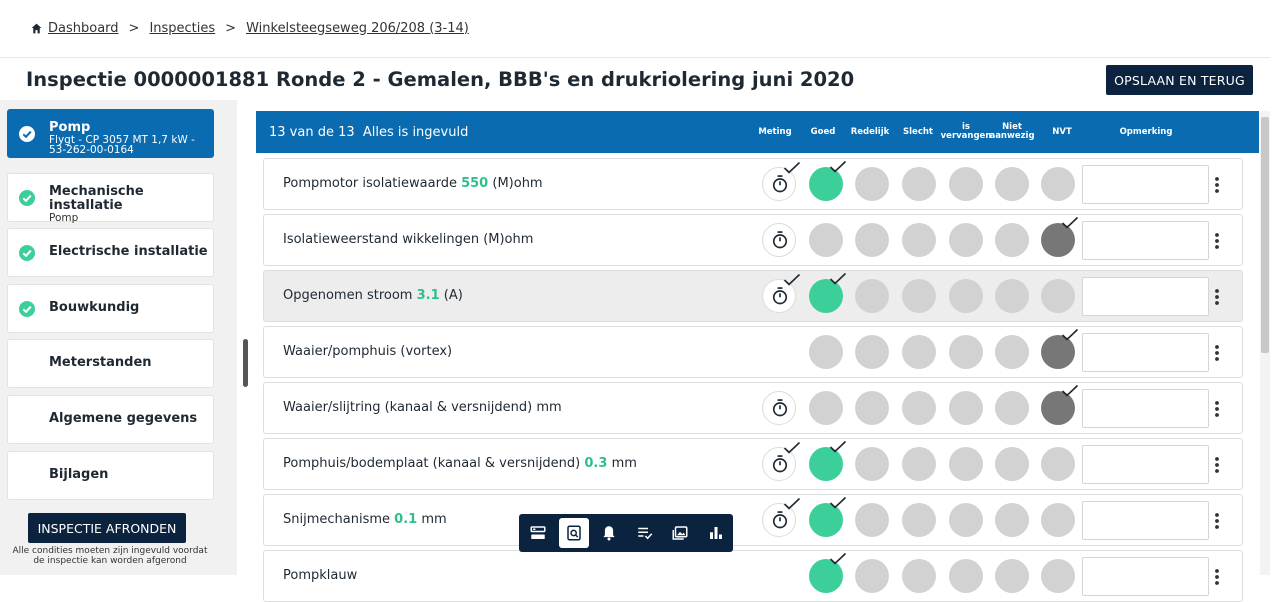 Image resolution: width=1280 pixels, height=602 pixels. Describe the element at coordinates (753, 352) in the screenshot. I see `checklist-row: Waaier/pomphuis (vortex)` at that location.